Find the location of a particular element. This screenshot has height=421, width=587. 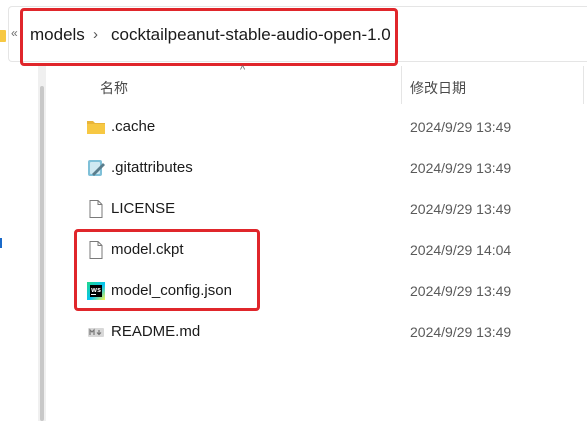

list-item: README.md 2024/9/29 13:49 is located at coordinates (317, 332).